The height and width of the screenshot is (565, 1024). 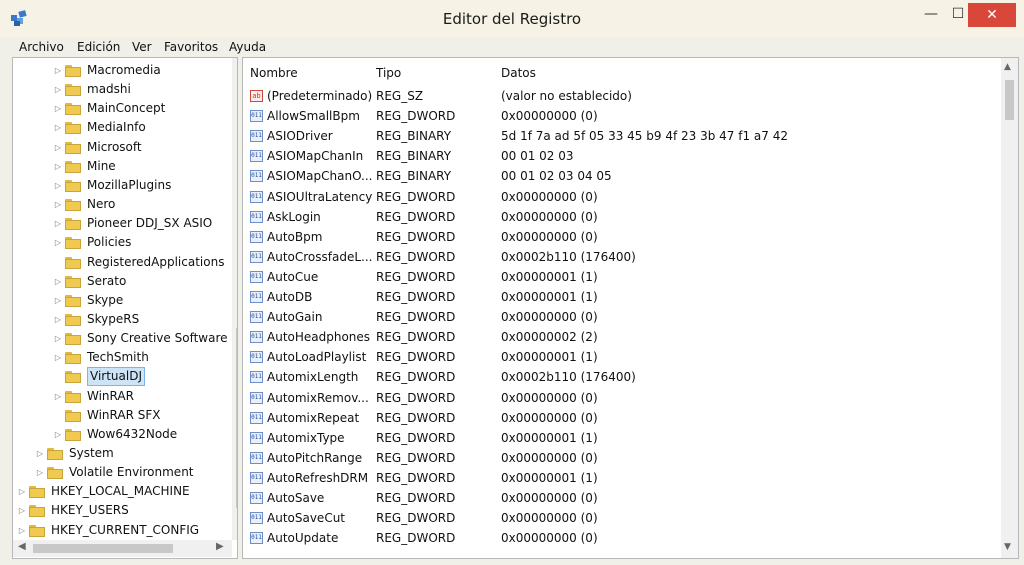 I want to click on tree-item: ▷ Wow6432Node, so click(x=122, y=434).